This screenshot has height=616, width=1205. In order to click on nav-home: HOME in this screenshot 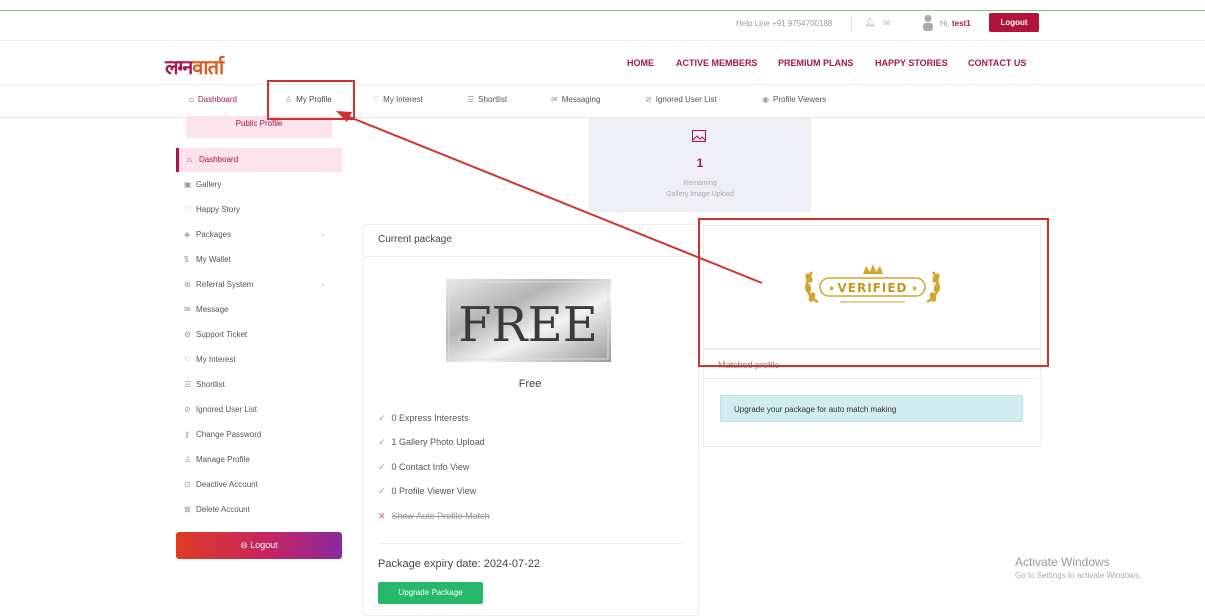, I will do `click(640, 63)`.